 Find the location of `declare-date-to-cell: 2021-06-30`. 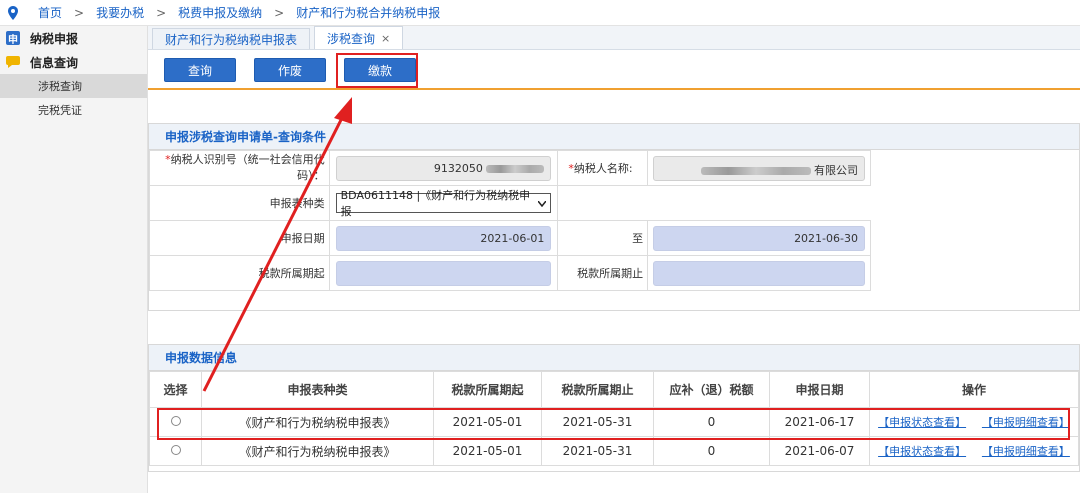

declare-date-to-cell: 2021-06-30 is located at coordinates (759, 238).